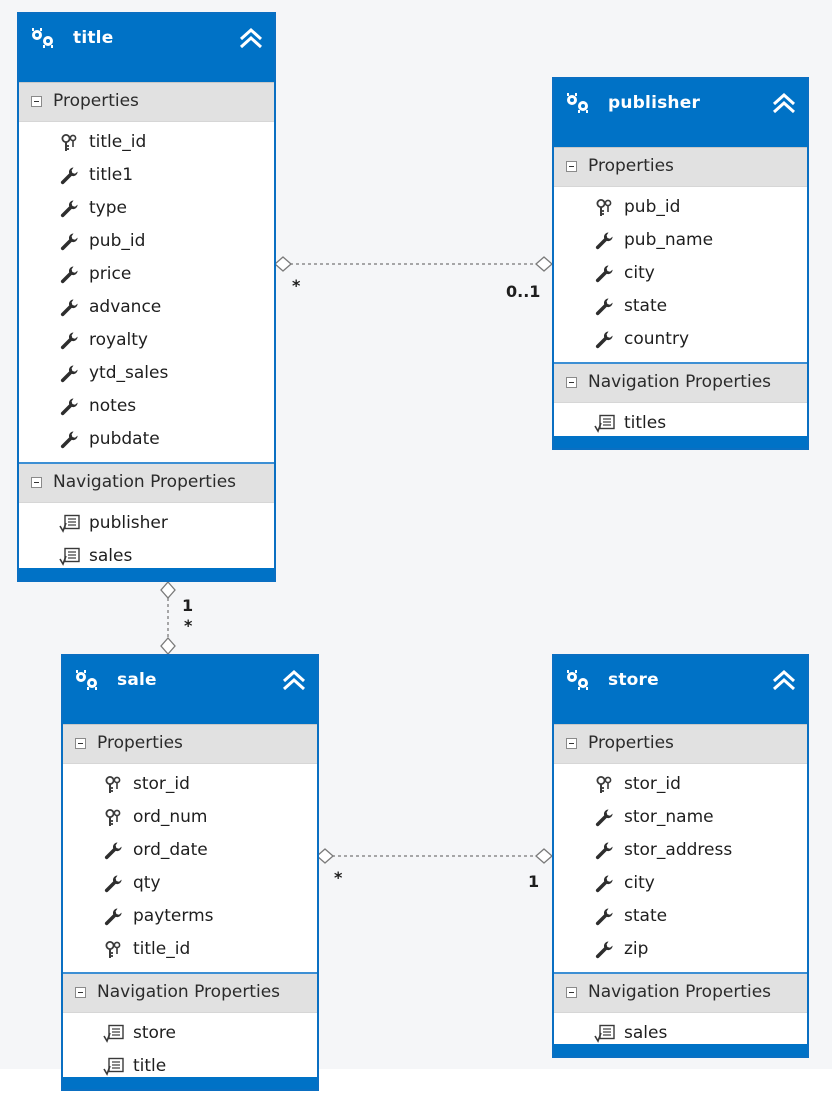 The image size is (832, 1099). Describe the element at coordinates (680, 1050) in the screenshot. I see `entity-footer` at that location.